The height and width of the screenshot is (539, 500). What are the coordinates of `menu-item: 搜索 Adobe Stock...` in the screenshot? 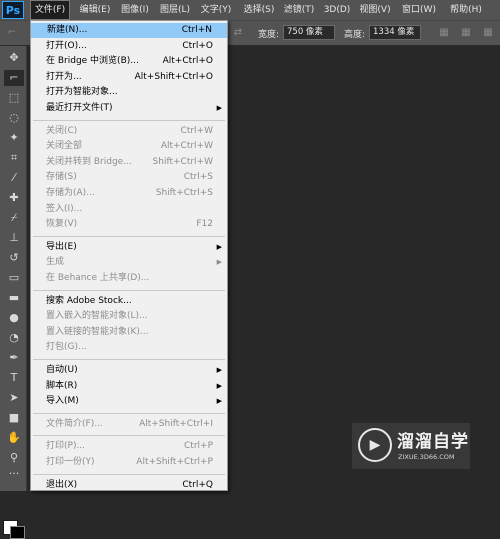 It's located at (129, 301).